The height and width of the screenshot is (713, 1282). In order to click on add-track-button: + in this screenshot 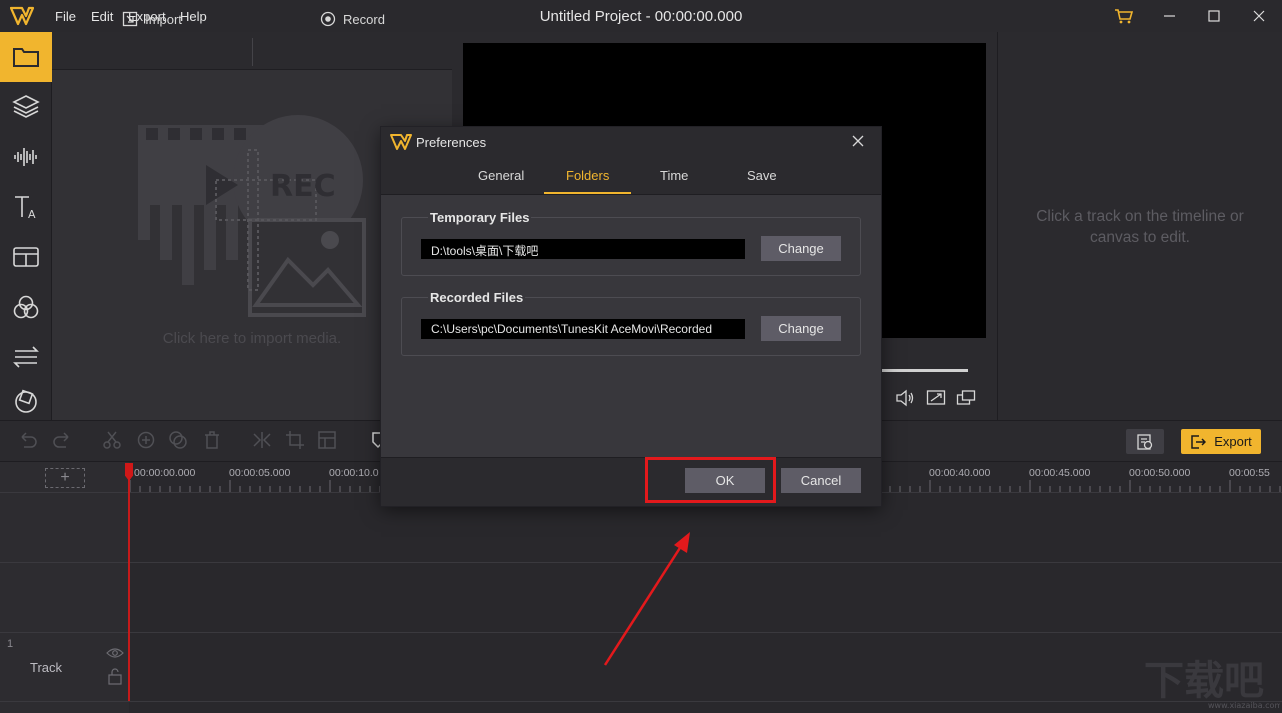, I will do `click(65, 478)`.